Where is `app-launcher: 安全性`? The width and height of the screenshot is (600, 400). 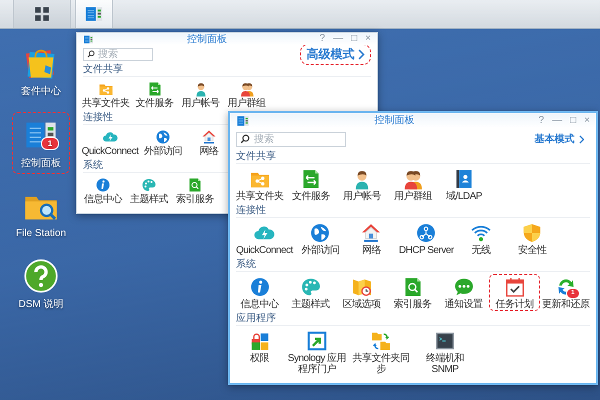 app-launcher: 安全性 is located at coordinates (532, 238).